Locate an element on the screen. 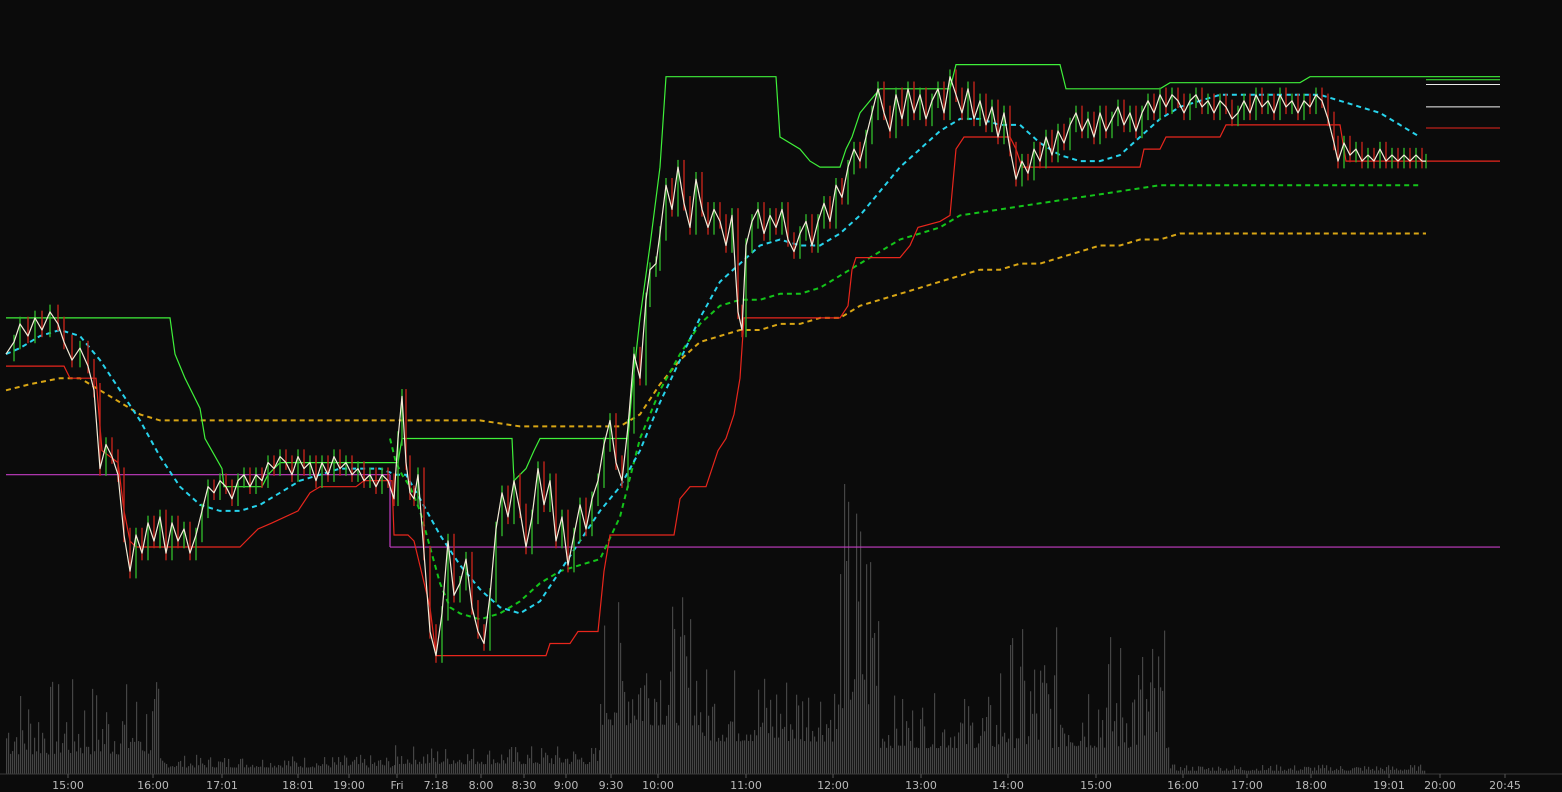 The height and width of the screenshot is (792, 1562). x-tick-label: 10:00 is located at coordinates (658, 785).